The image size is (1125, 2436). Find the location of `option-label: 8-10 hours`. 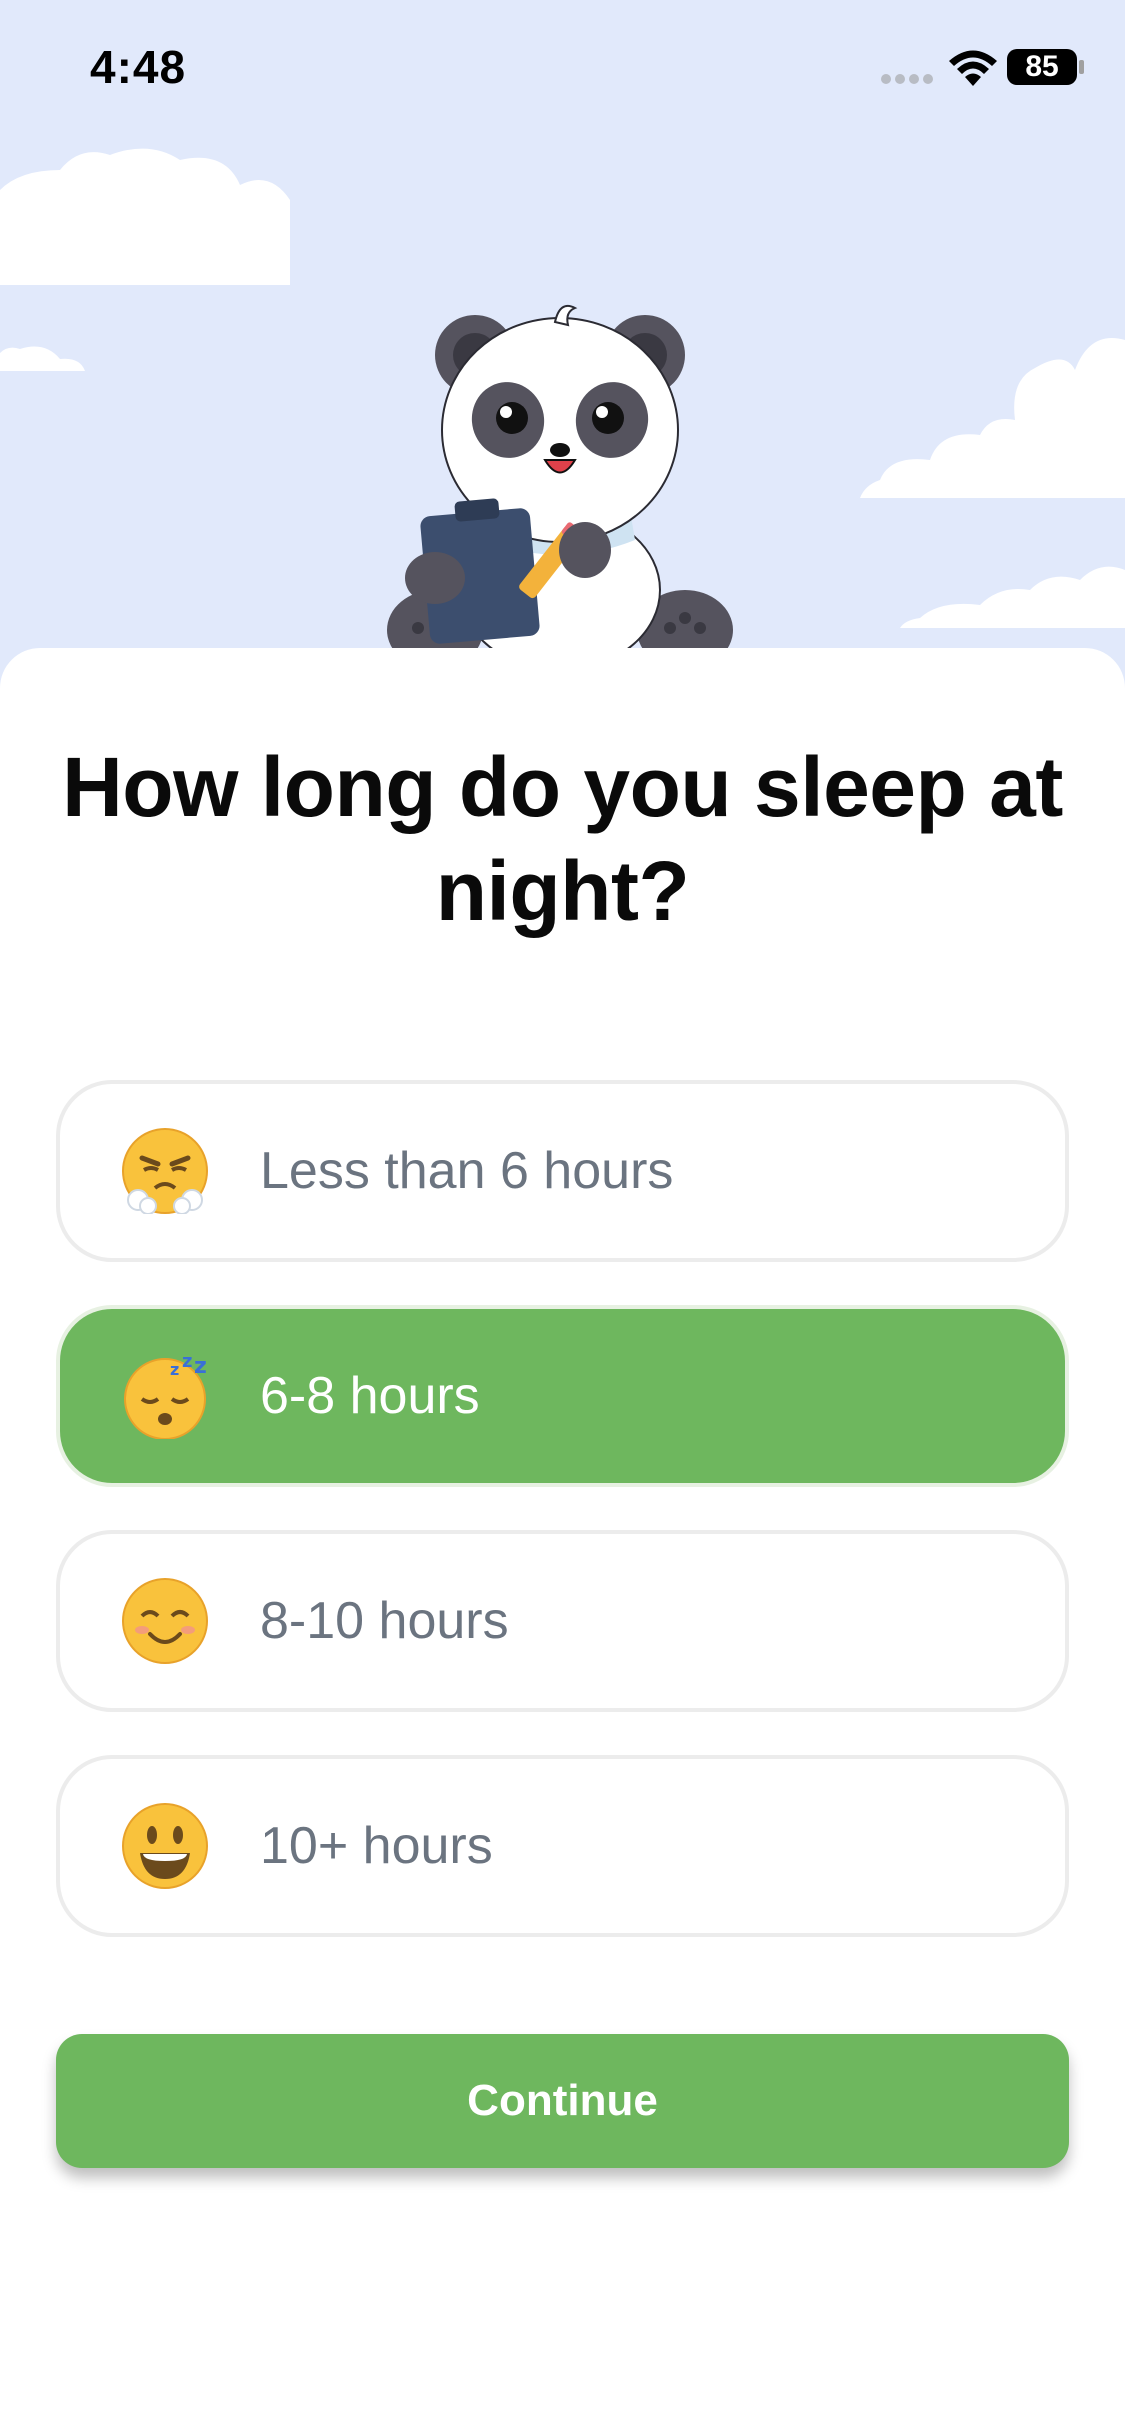

option-label: 8-10 hours is located at coordinates (384, 1621).